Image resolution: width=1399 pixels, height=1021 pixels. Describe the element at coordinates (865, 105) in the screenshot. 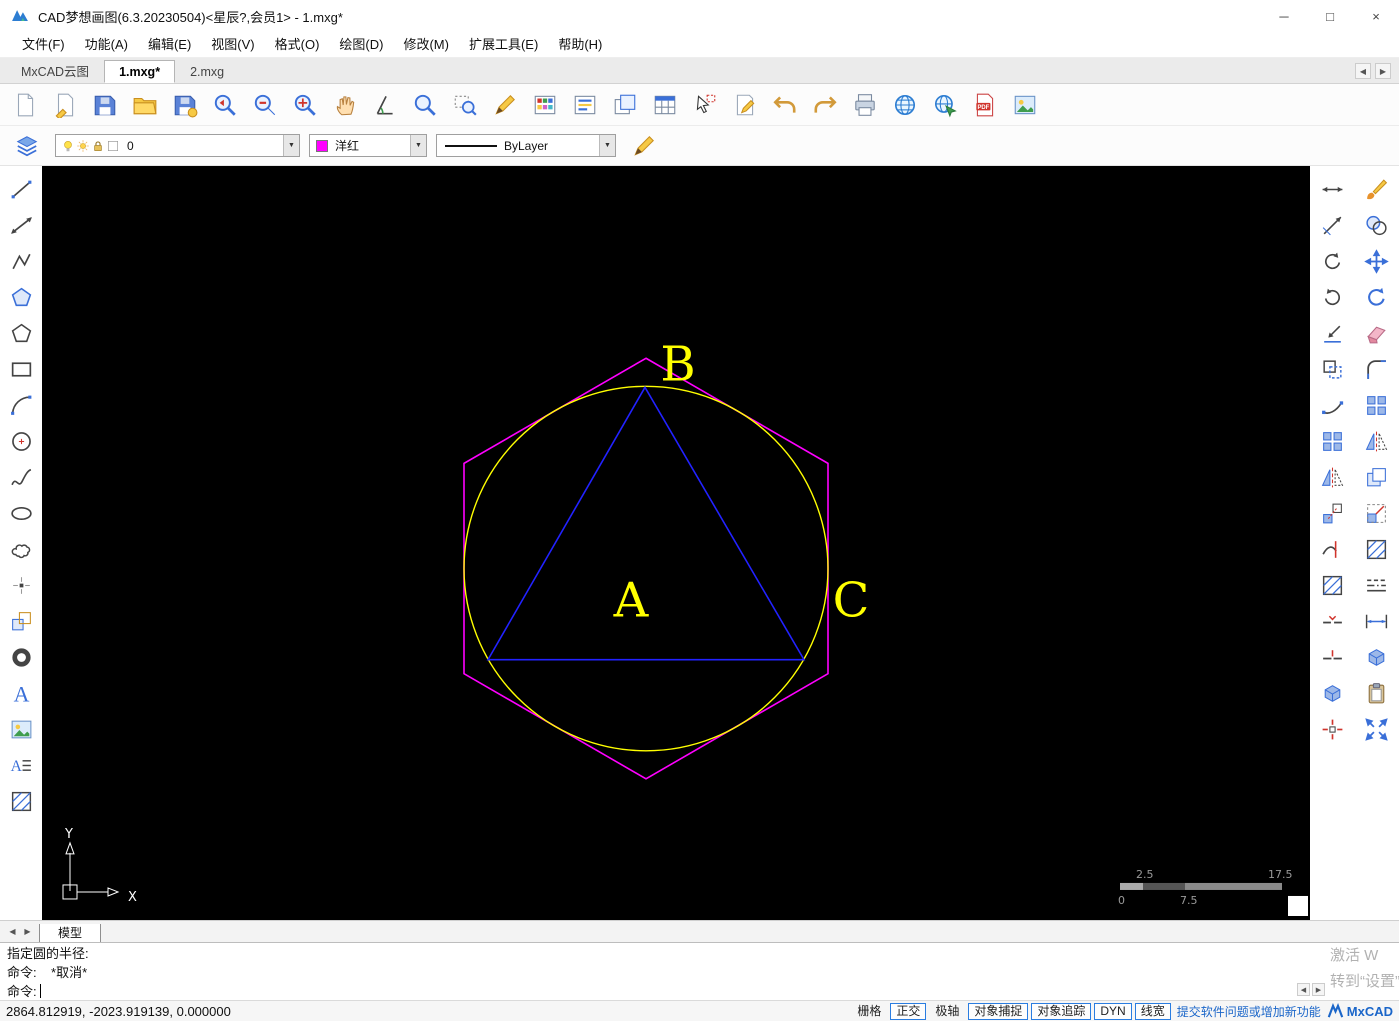

I see `print-button` at that location.